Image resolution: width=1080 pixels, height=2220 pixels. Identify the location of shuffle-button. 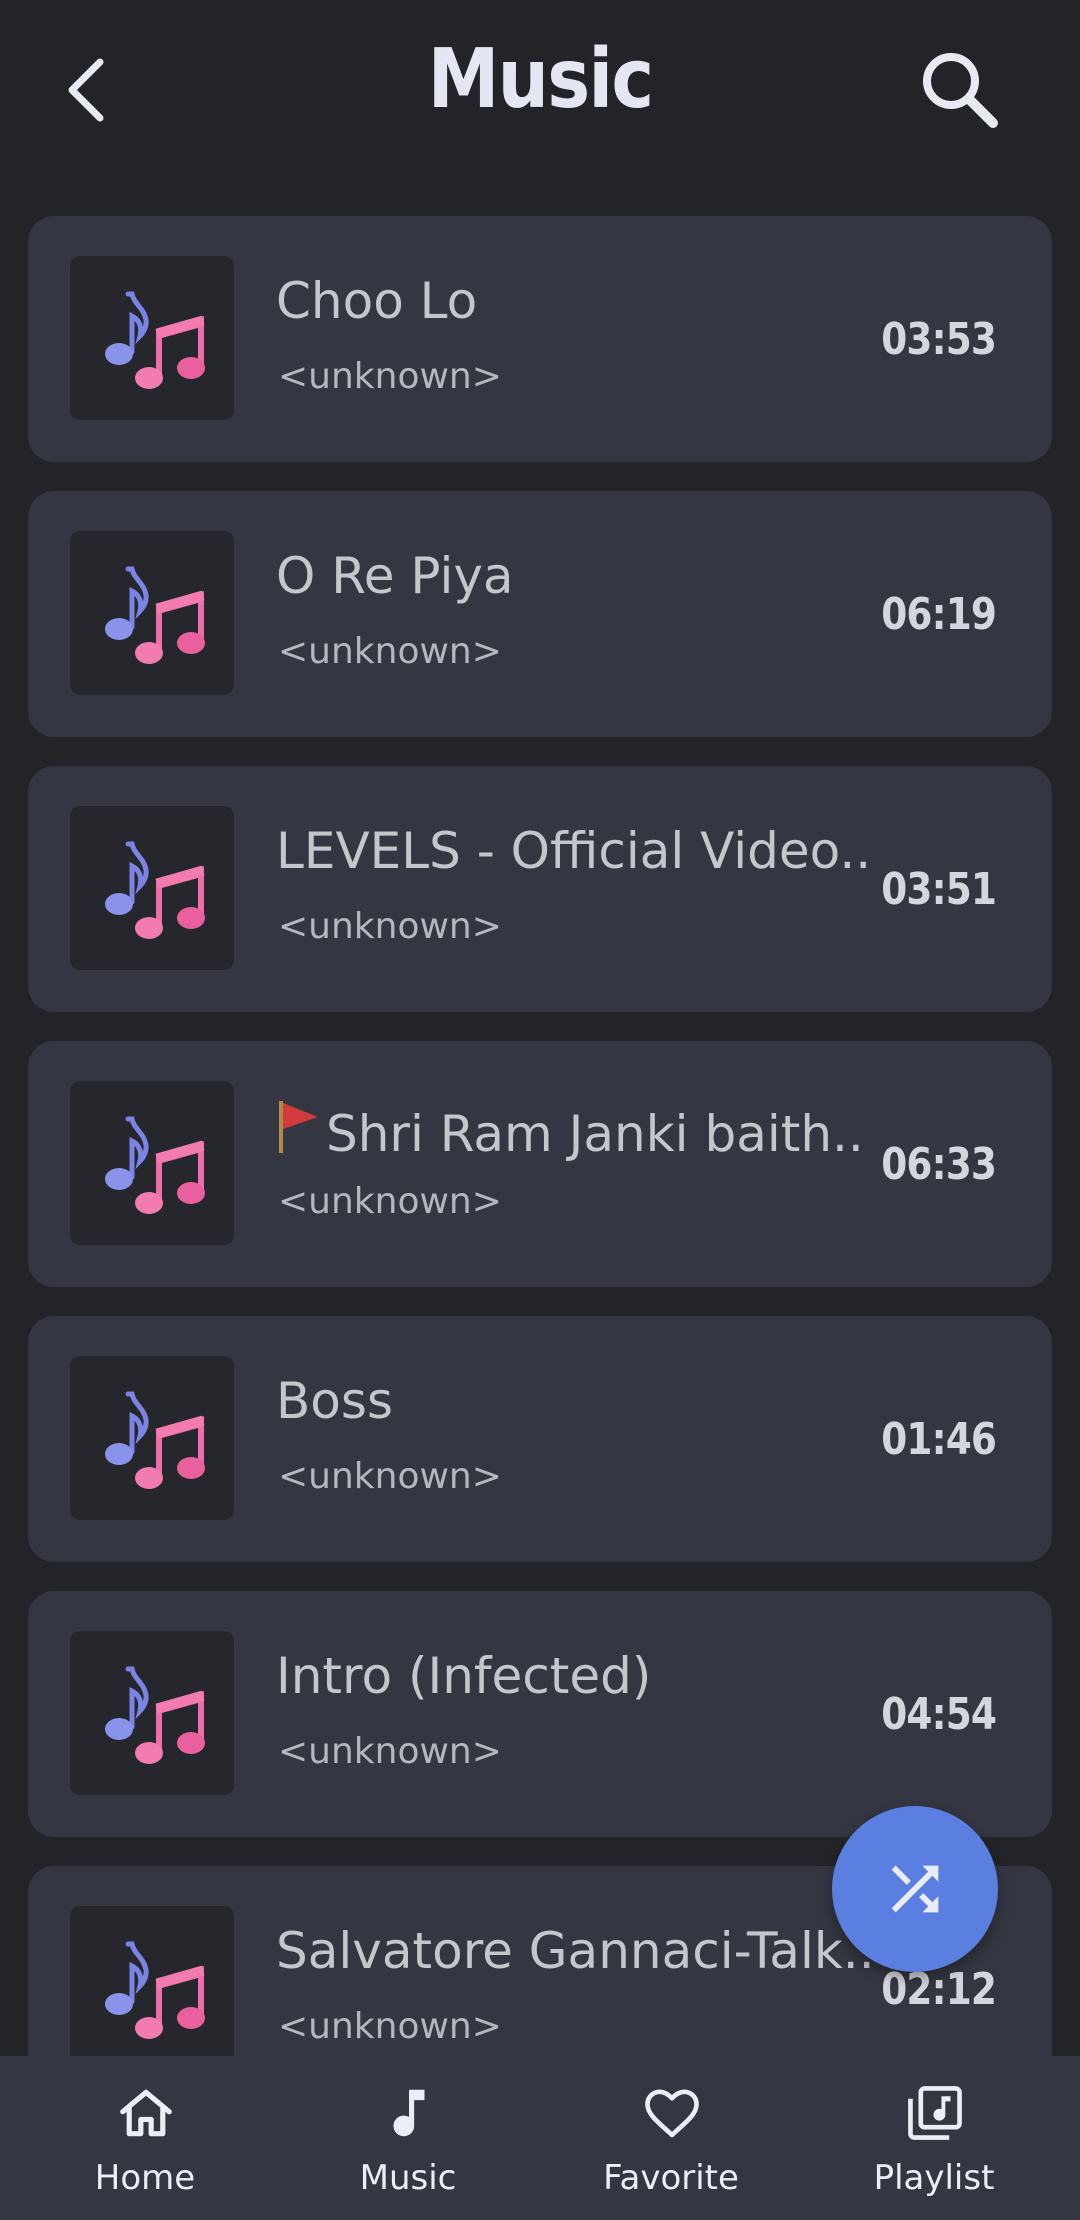
(915, 1889).